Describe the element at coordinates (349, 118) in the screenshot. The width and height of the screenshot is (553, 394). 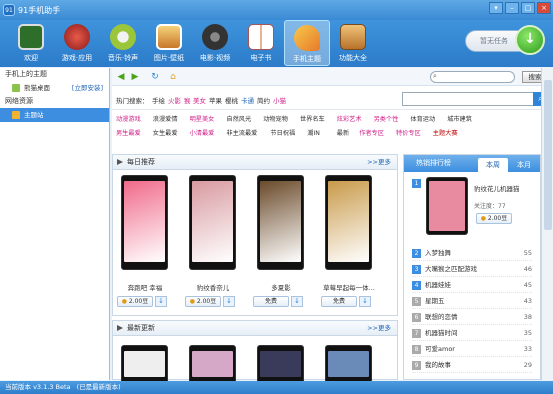
I see `category-link: 炫彩艺术` at that location.